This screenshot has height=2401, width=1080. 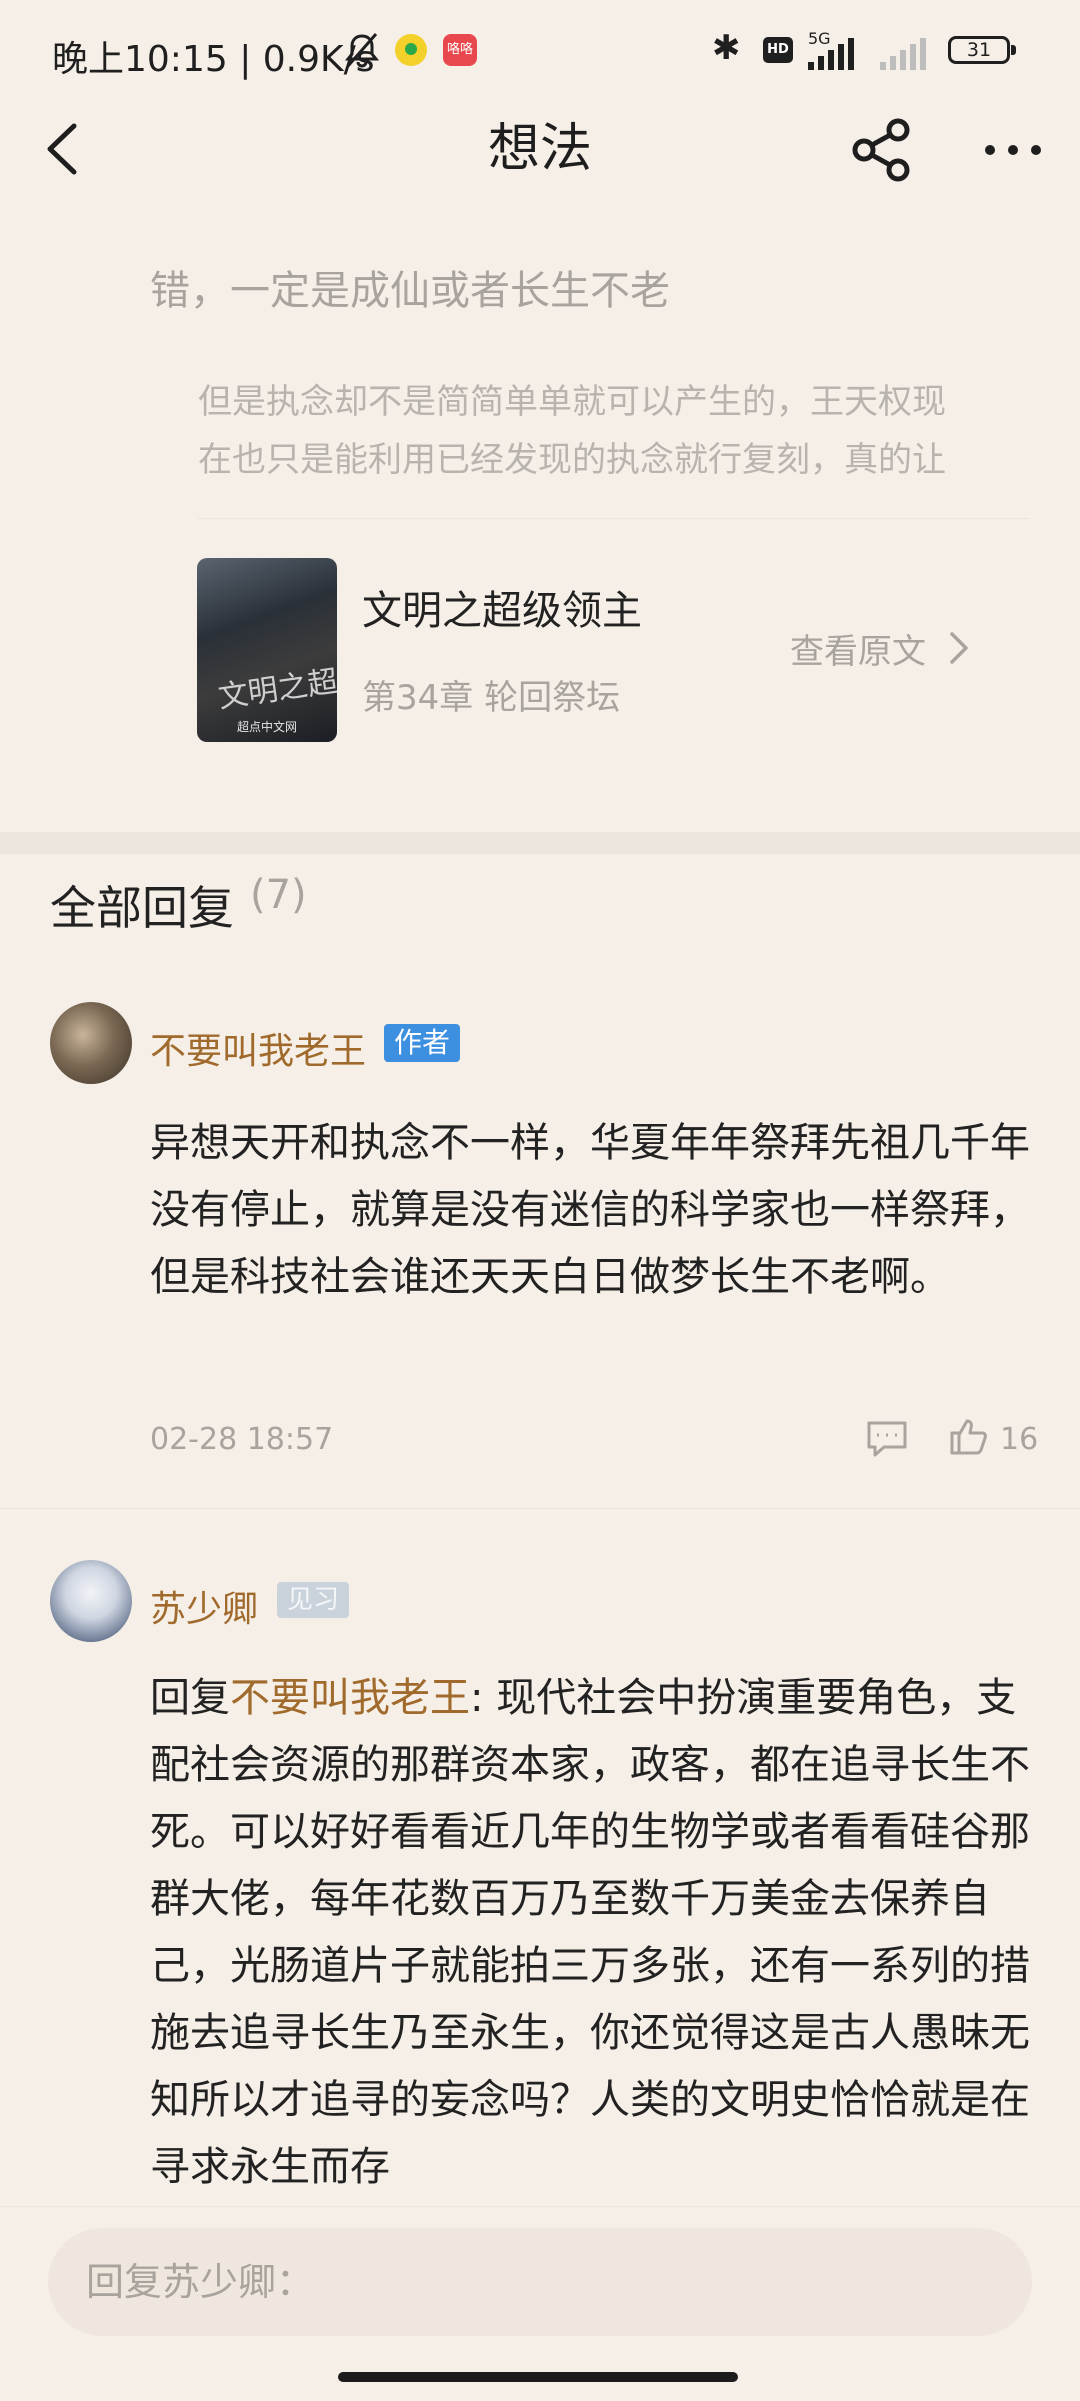 I want to click on mute-bell-icon, so click(x=362, y=50).